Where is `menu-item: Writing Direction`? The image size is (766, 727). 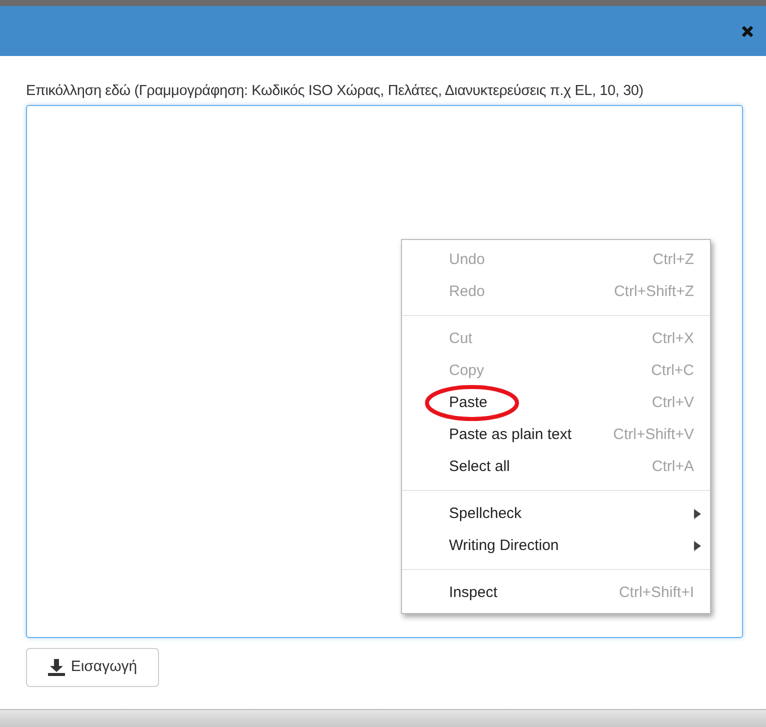
menu-item: Writing Direction is located at coordinates (556, 546).